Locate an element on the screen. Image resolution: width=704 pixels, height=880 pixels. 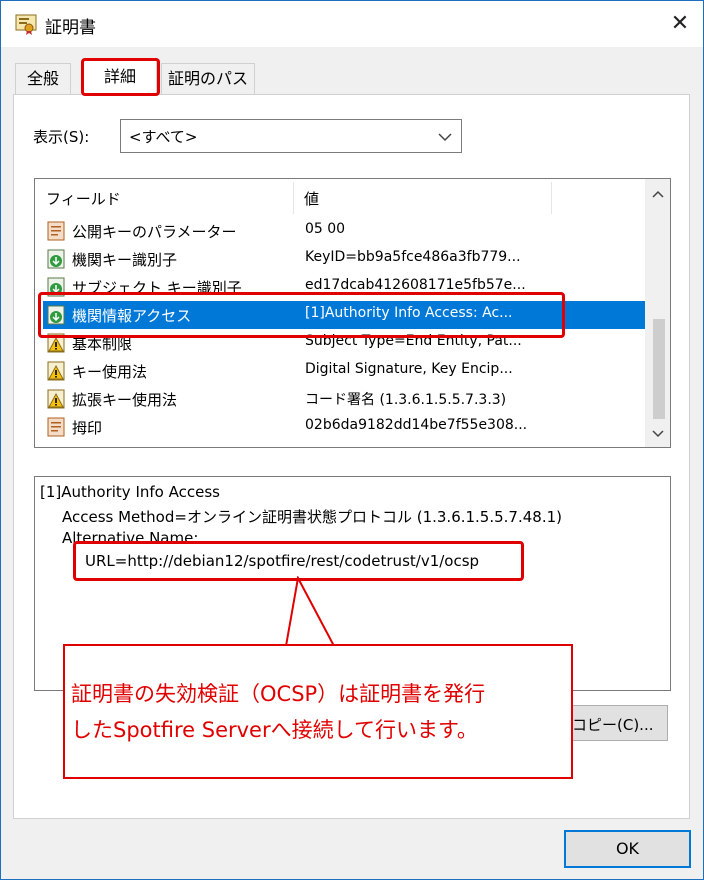
annotation-line: 証明書の失効検証（OCSP）は証明書を発行 is located at coordinates (278, 694).